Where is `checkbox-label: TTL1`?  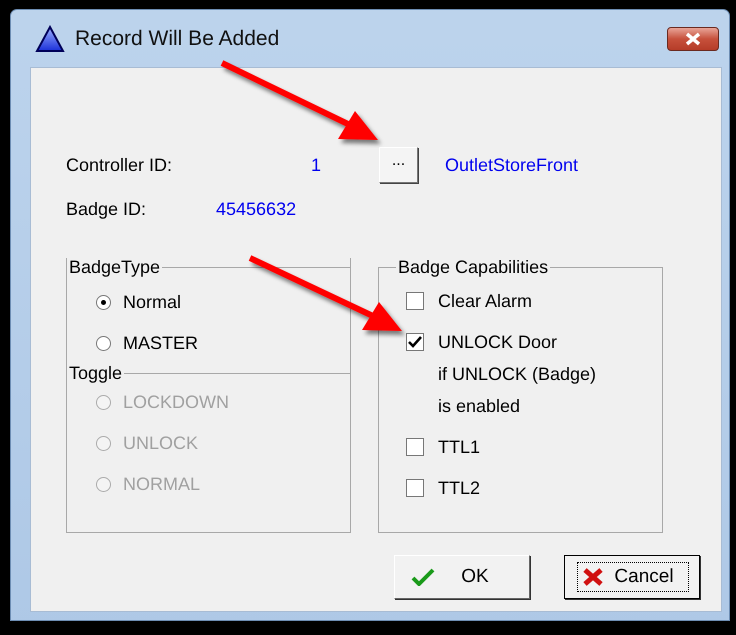 checkbox-label: TTL1 is located at coordinates (459, 447).